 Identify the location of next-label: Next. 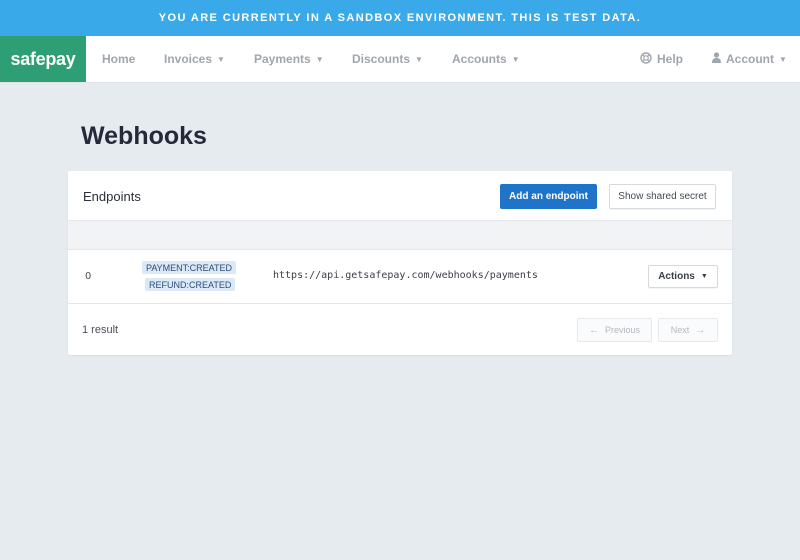
(680, 330).